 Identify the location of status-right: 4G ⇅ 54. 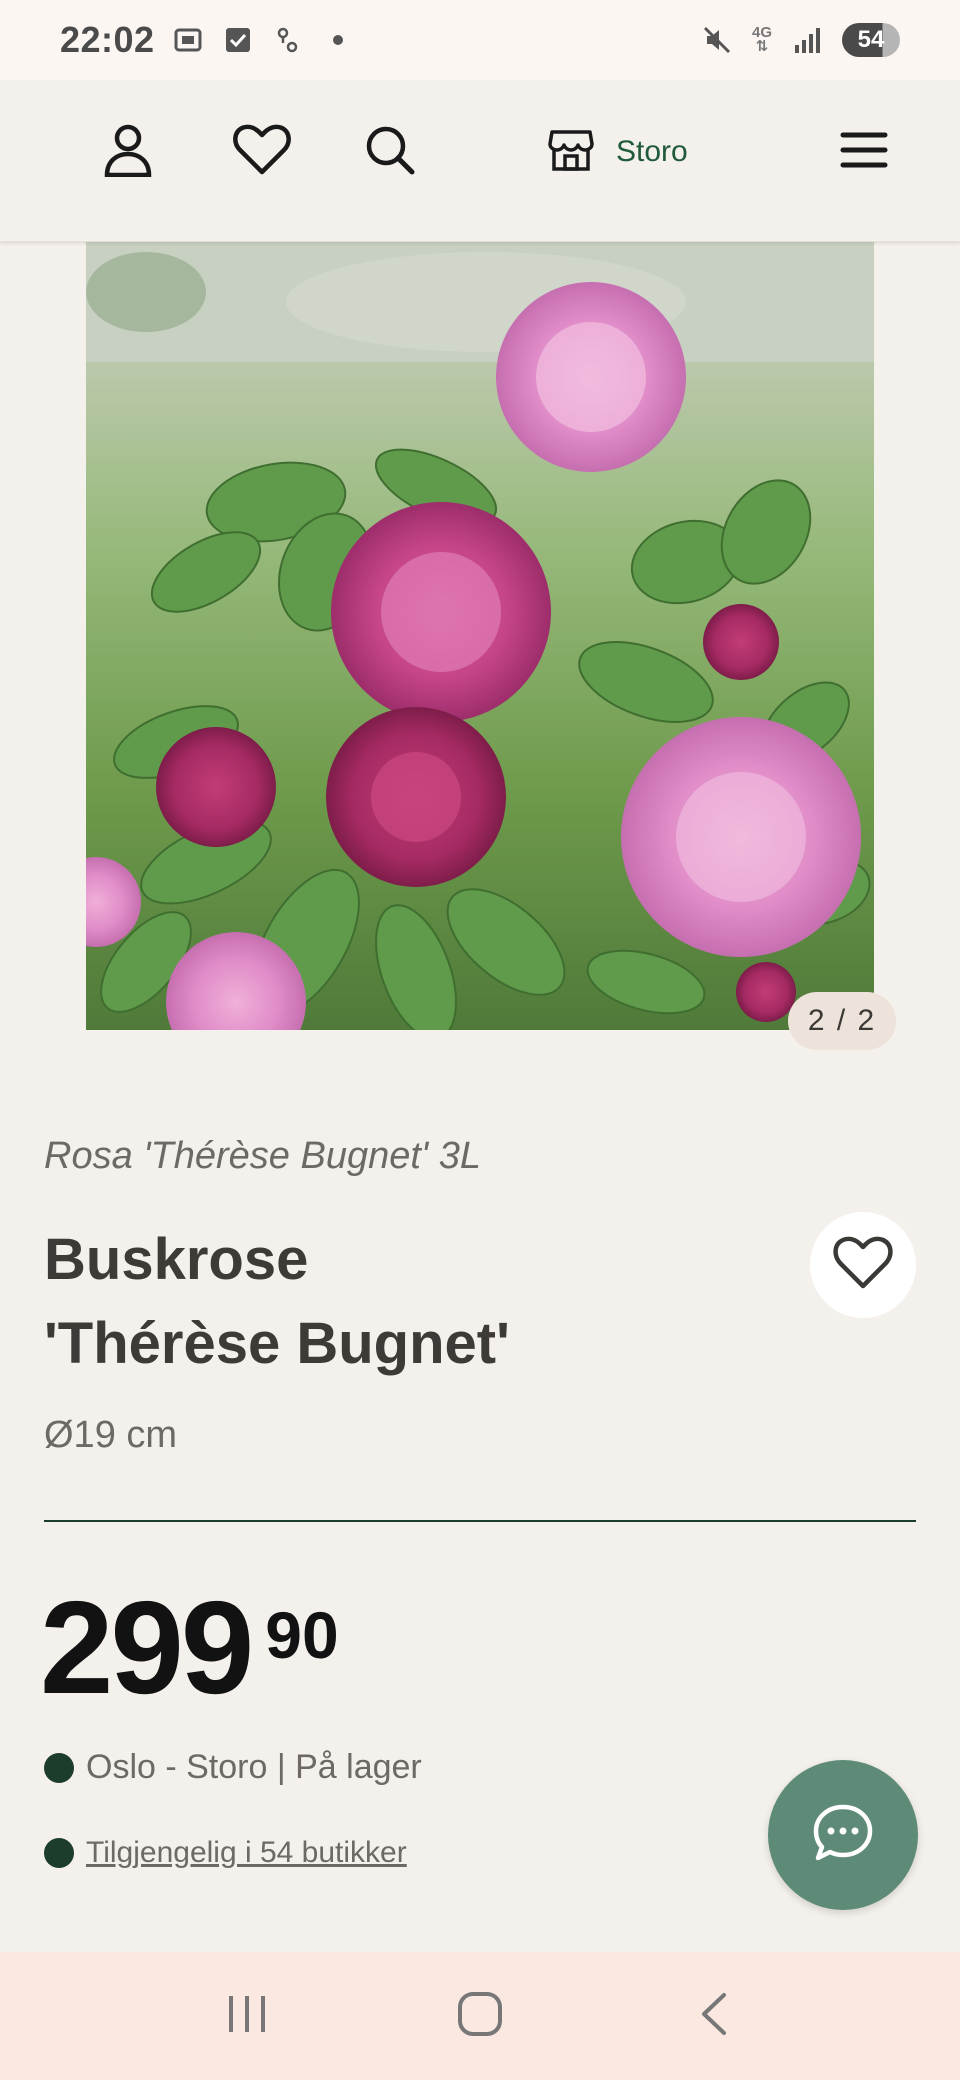
(800, 40).